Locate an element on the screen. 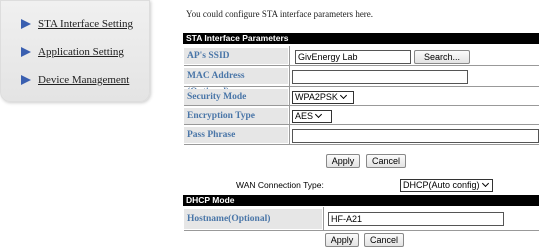 The image size is (539, 247). mac-address-label: MAC Address (Optional) is located at coordinates (236, 82).